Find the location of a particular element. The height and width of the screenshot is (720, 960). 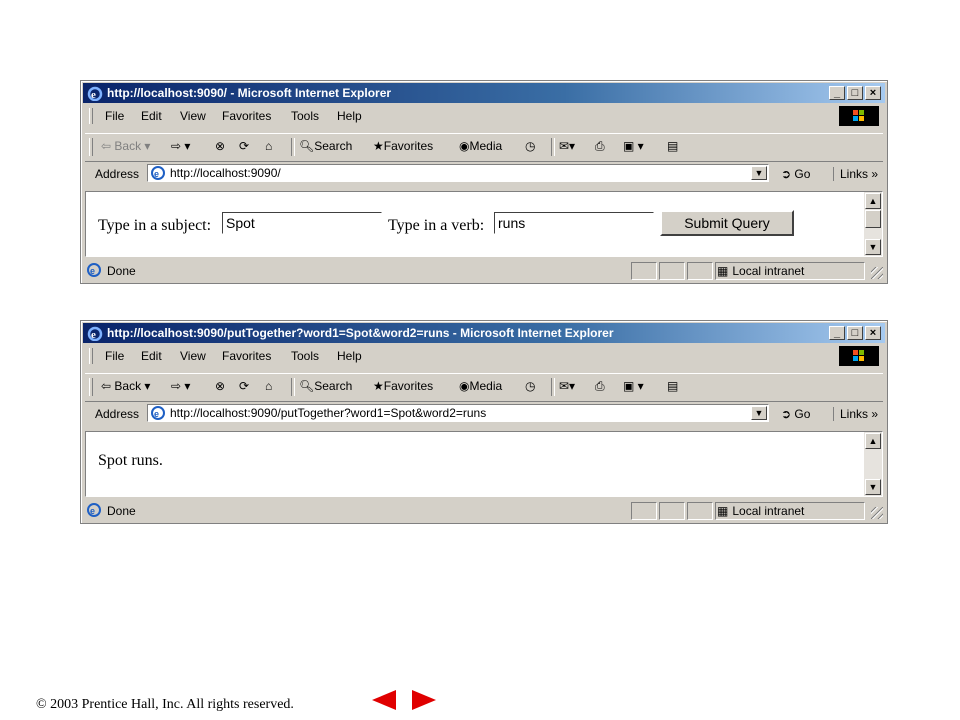

svg-text: e is located at coordinates (92, 271).